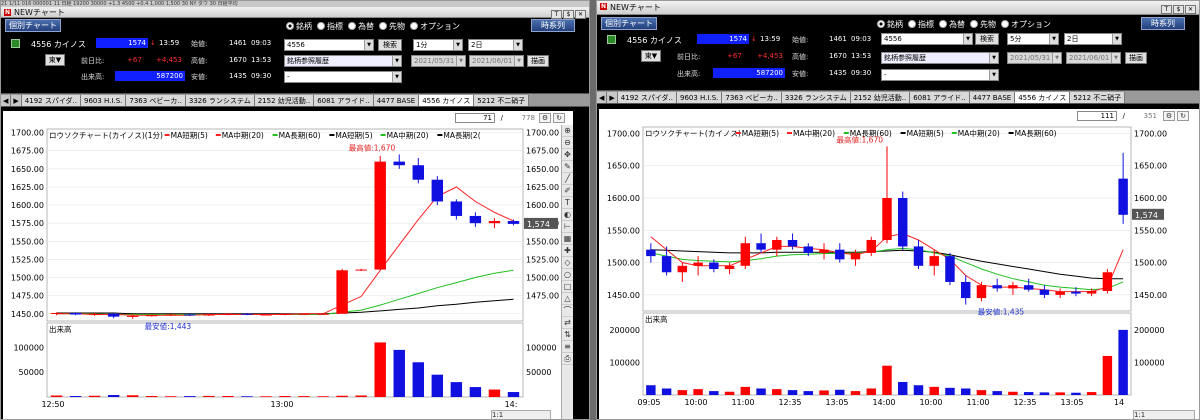 The width and height of the screenshot is (1200, 420). What do you see at coordinates (567, 335) in the screenshot?
I see `tool-icon: ⇅` at bounding box center [567, 335].